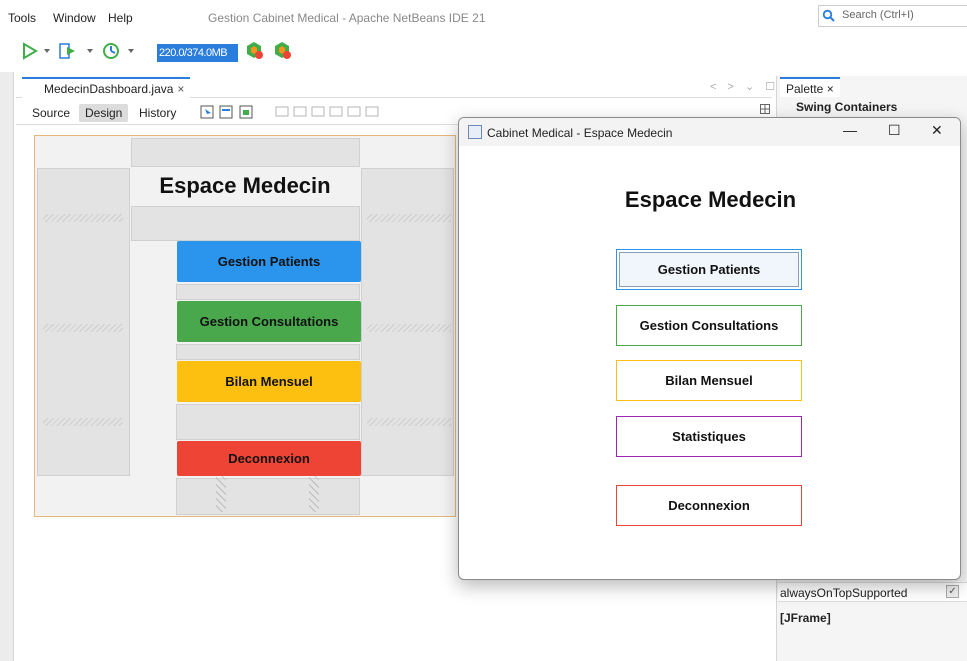 The image size is (967, 661). What do you see at coordinates (710, 199) in the screenshot?
I see `page-title: Espace Medecin` at bounding box center [710, 199].